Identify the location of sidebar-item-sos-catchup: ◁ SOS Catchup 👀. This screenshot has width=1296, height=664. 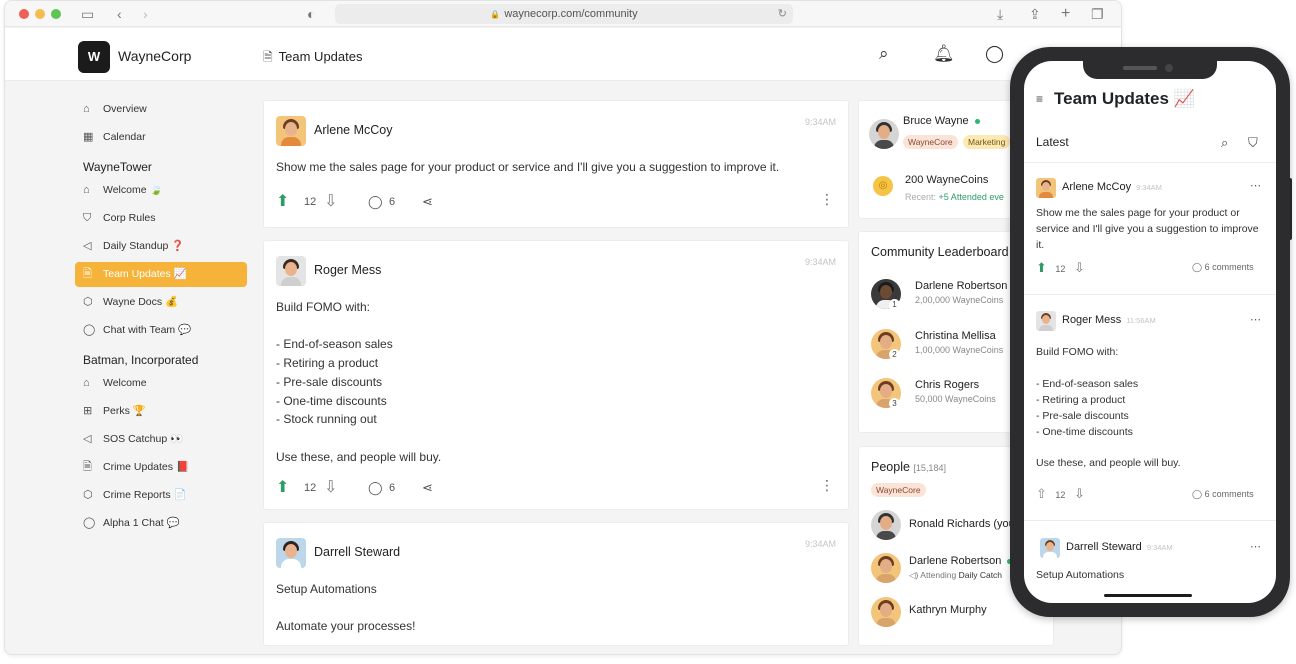
(161, 439).